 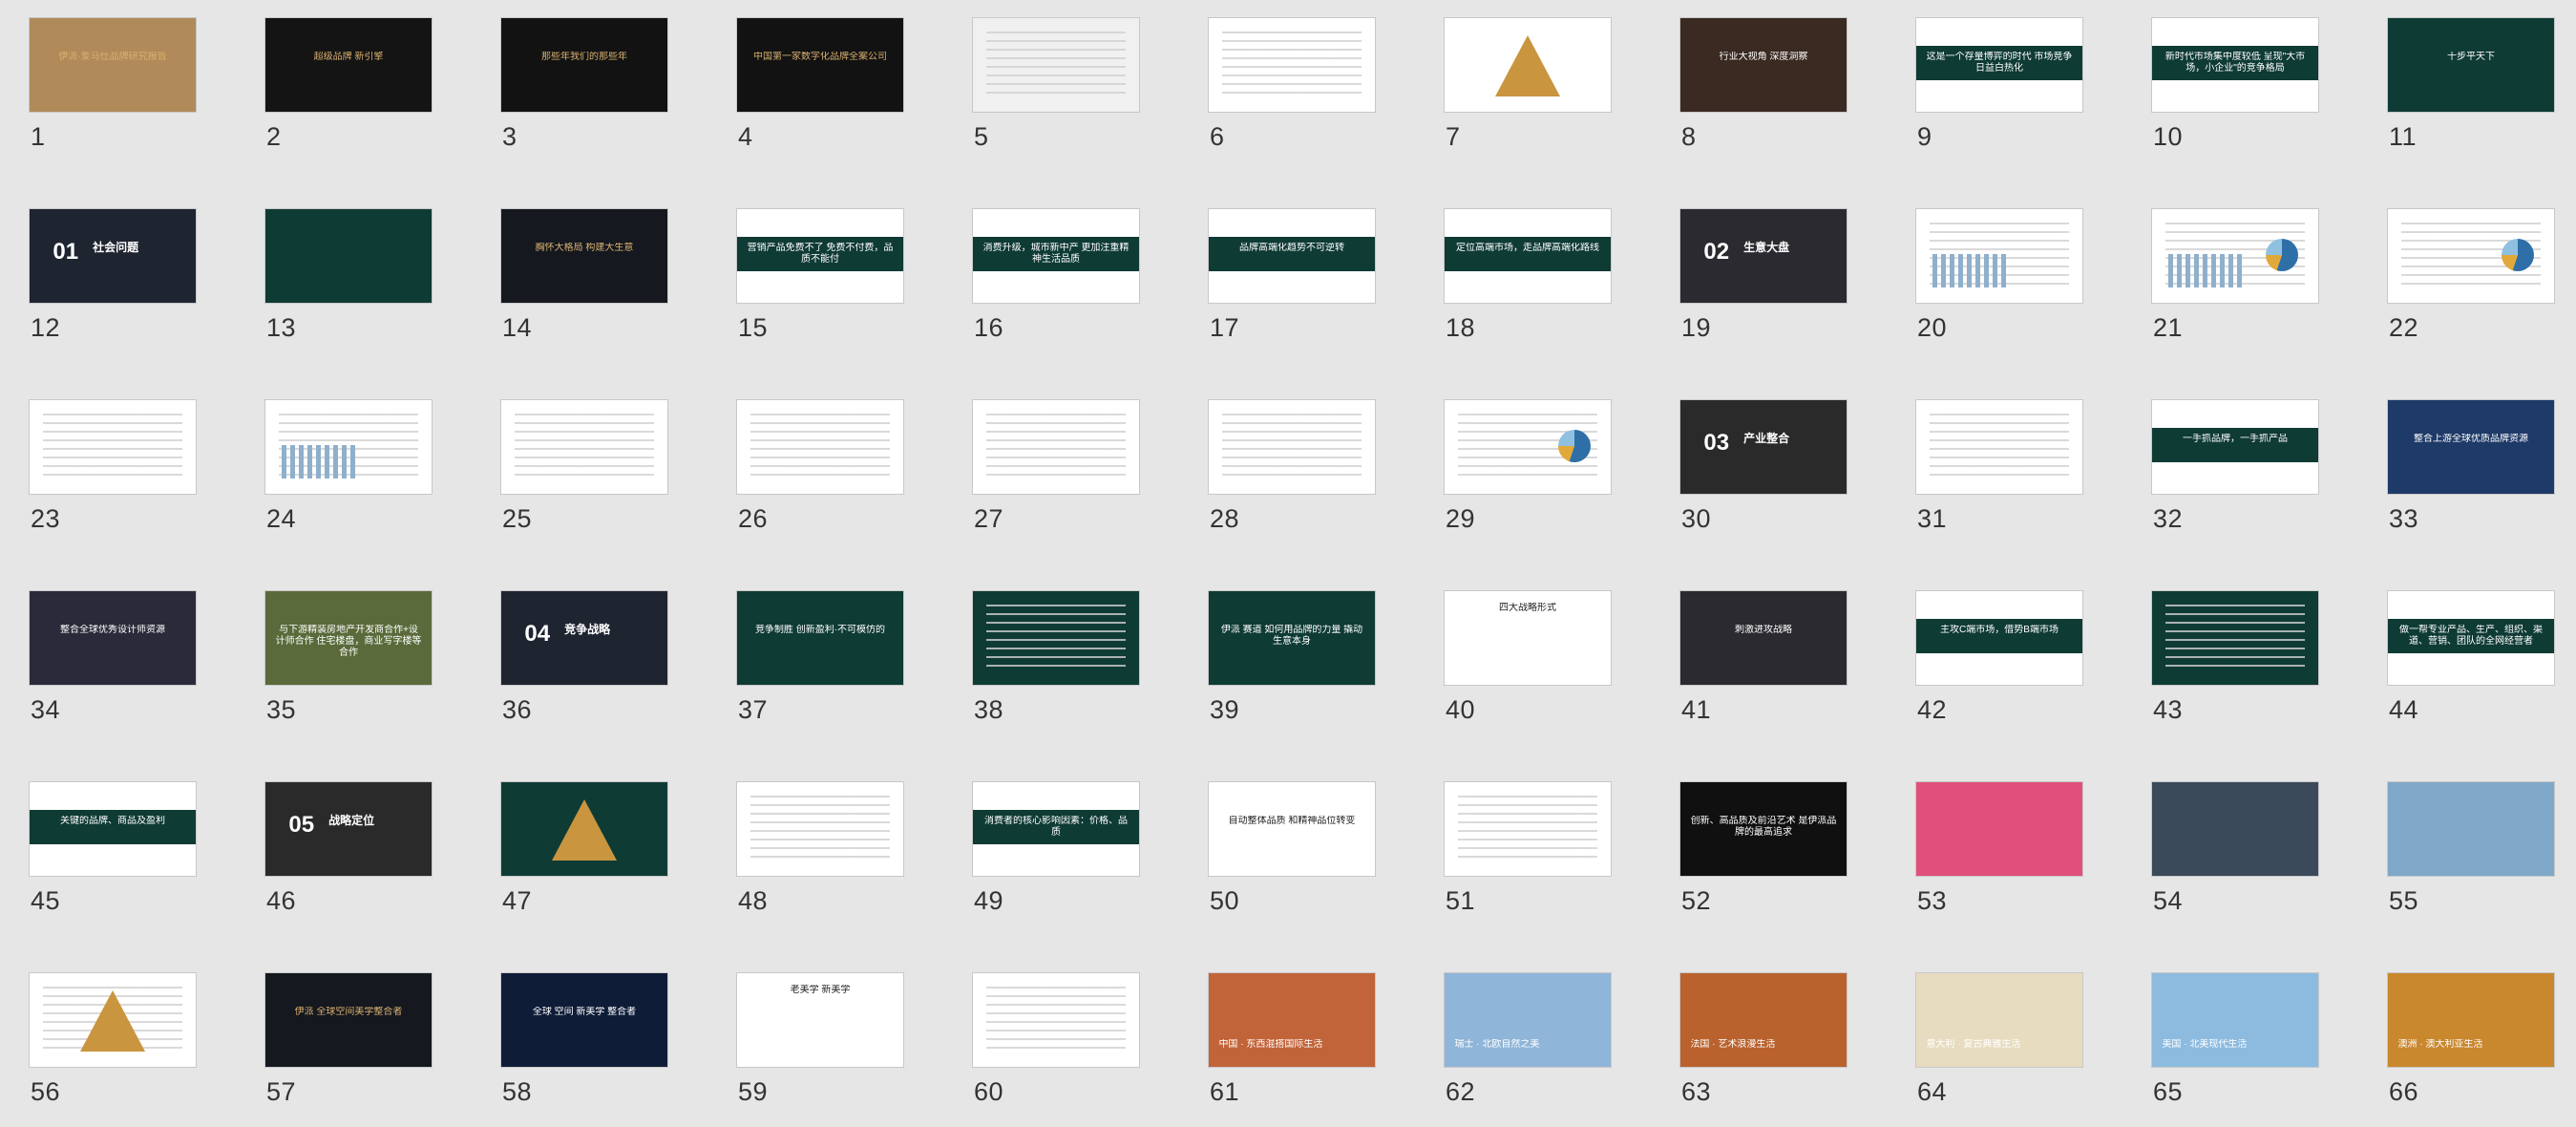 What do you see at coordinates (820, 1020) in the screenshot?
I see `slide-preview: 老美学 新美学` at bounding box center [820, 1020].